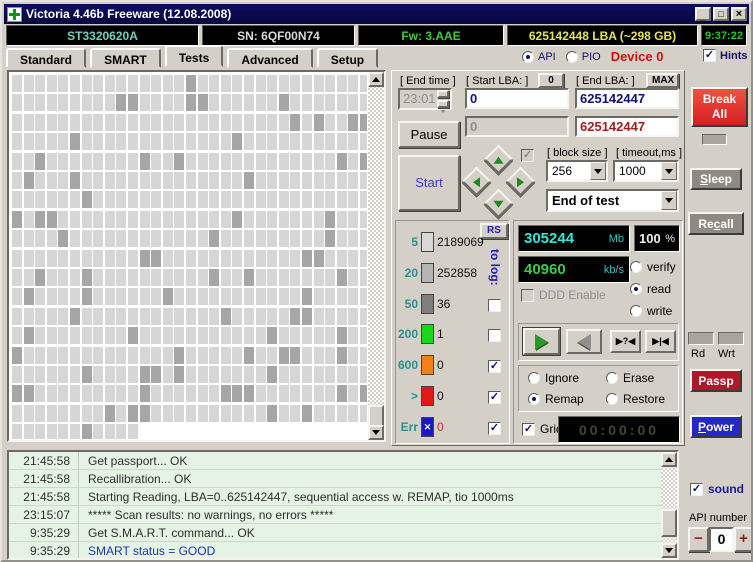 The image size is (753, 562). Describe the element at coordinates (662, 80) in the screenshot. I see `end-lba-max-button: MAX` at that location.